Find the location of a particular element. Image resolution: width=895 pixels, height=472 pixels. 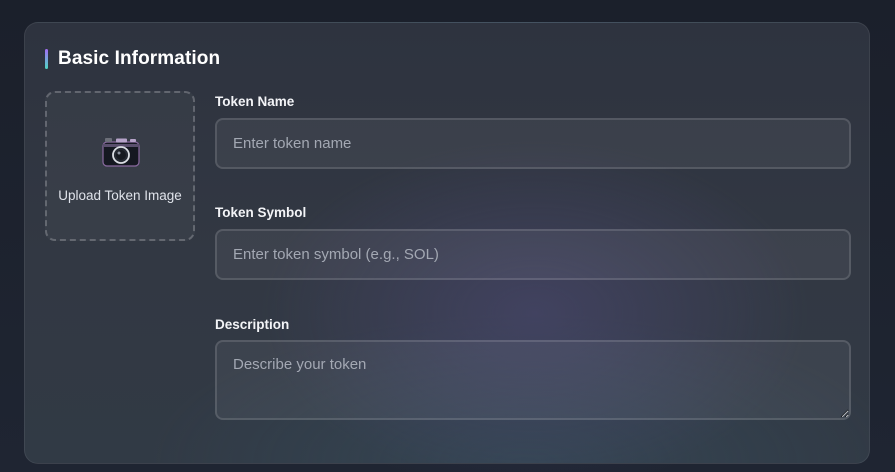

description-label: Description is located at coordinates (252, 324).